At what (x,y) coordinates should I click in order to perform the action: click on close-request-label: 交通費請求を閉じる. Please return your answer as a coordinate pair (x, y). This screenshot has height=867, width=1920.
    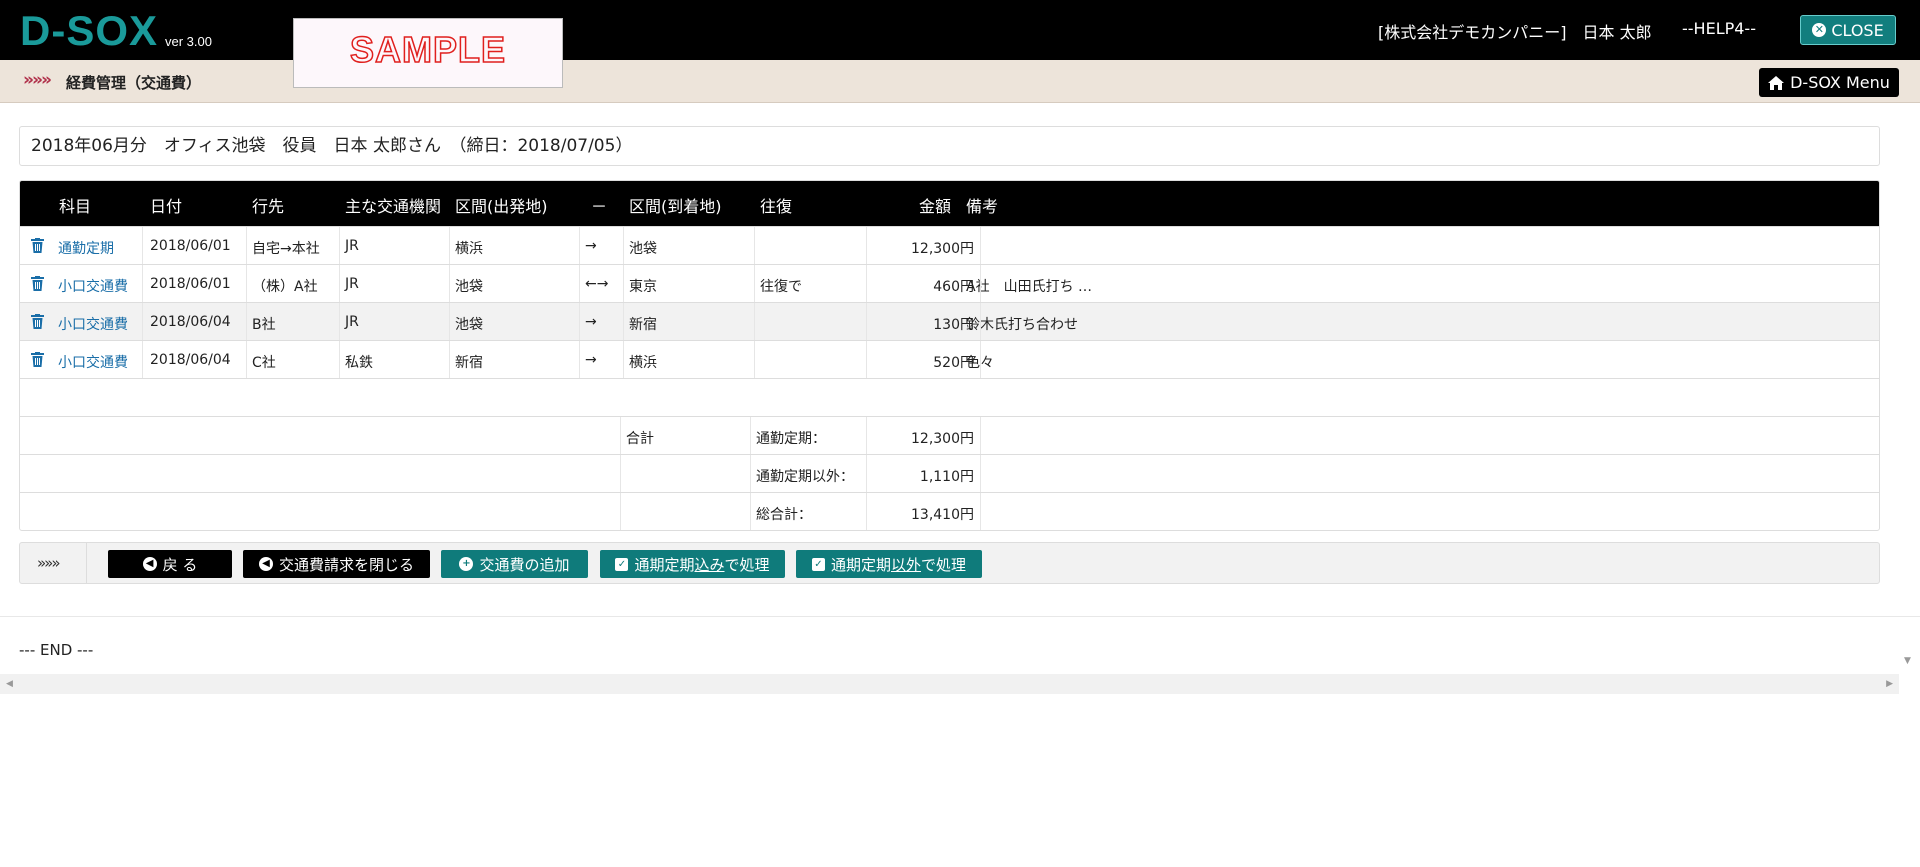
    Looking at the image, I should click on (346, 564).